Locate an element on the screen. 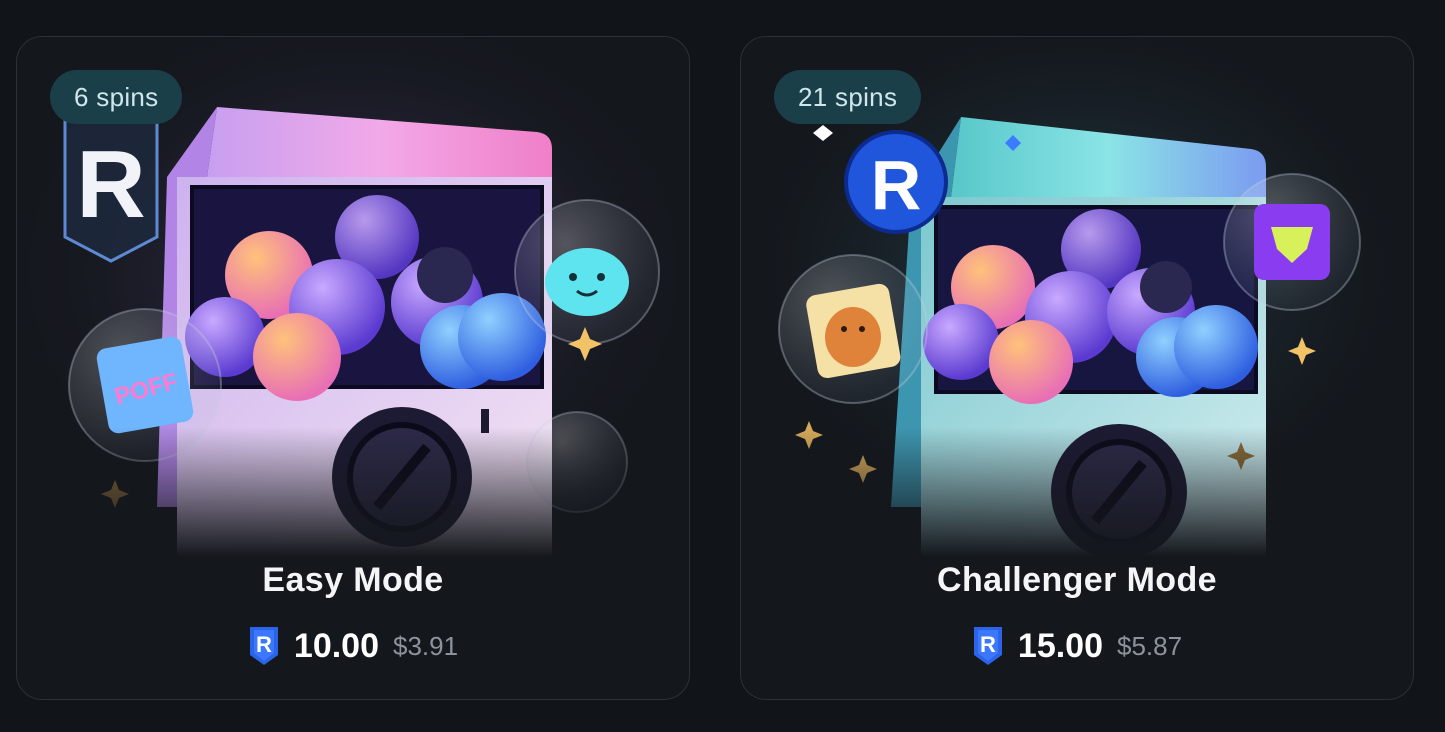  mode-title: Challenger Mode is located at coordinates (1077, 580).